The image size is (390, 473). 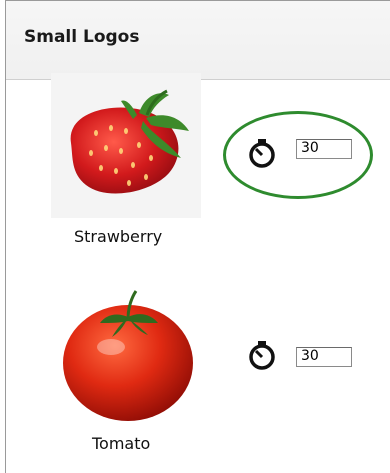 What do you see at coordinates (128, 357) in the screenshot?
I see `tomato-image` at bounding box center [128, 357].